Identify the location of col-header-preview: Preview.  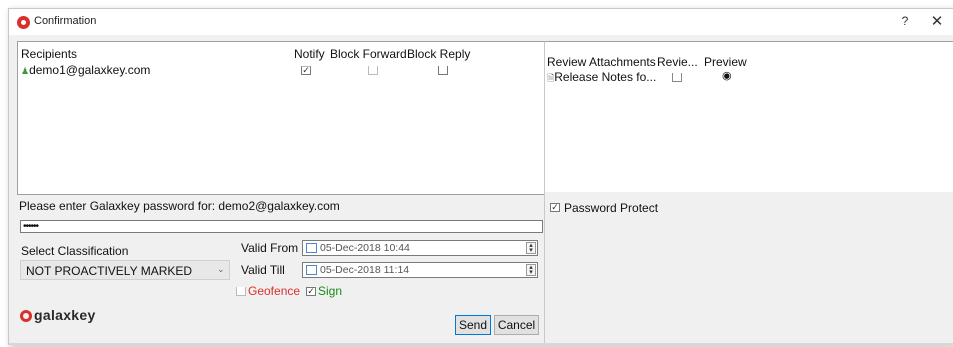
(725, 62).